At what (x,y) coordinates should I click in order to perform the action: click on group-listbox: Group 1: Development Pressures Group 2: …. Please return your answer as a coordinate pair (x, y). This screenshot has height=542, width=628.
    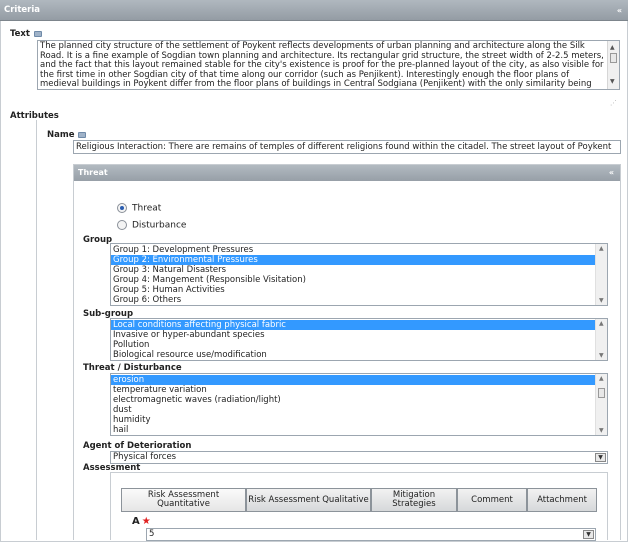
    Looking at the image, I should click on (359, 274).